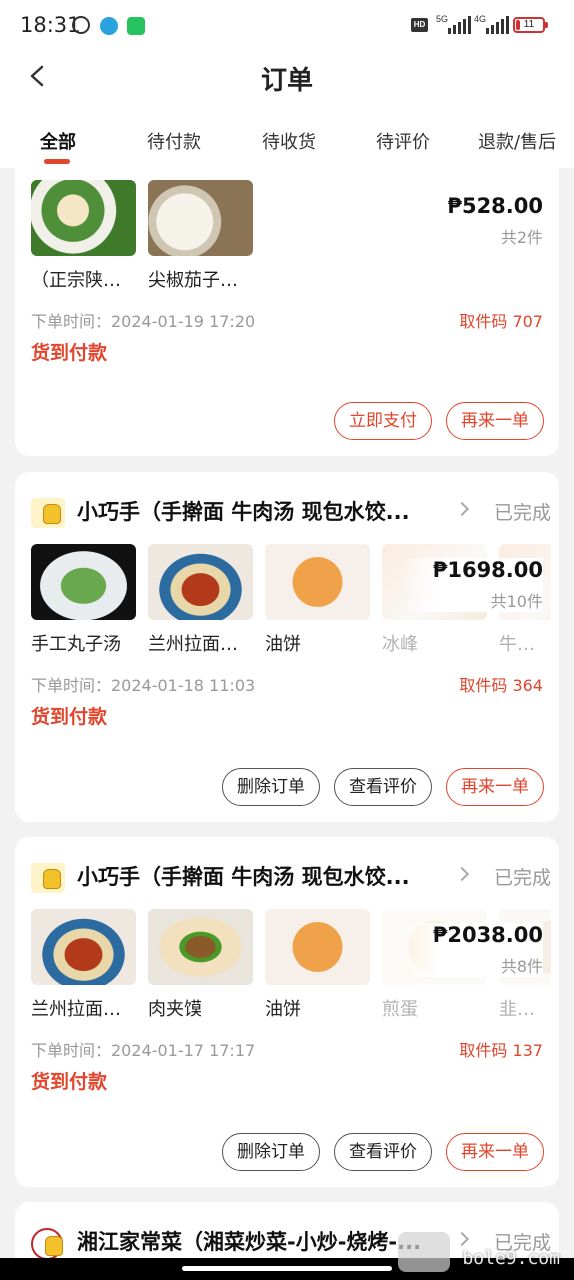 The height and width of the screenshot is (1280, 574). I want to click on item-name: 牛肉饼, so click(525, 644).